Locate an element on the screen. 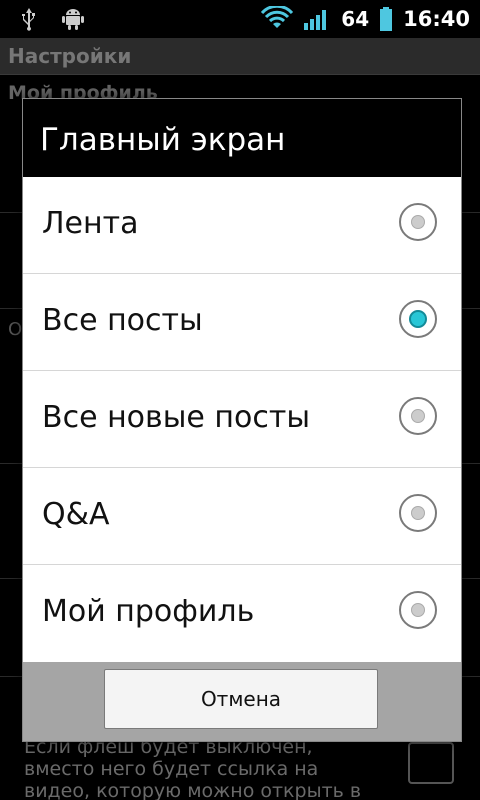 This screenshot has width=480, height=800. settings-title-bar: Настройки is located at coordinates (240, 56).